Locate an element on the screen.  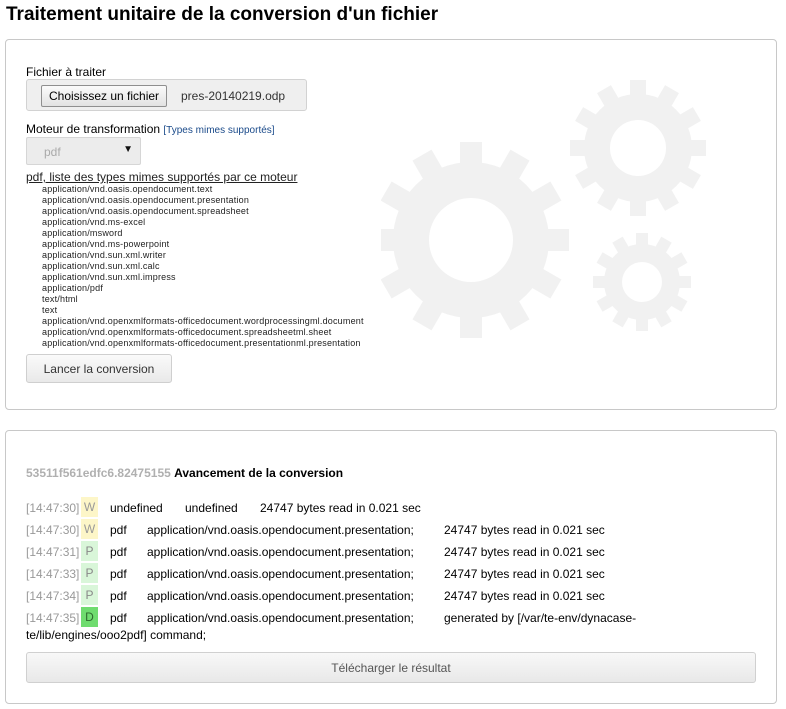
download-result-button: Télécharger le résultat is located at coordinates (391, 667).